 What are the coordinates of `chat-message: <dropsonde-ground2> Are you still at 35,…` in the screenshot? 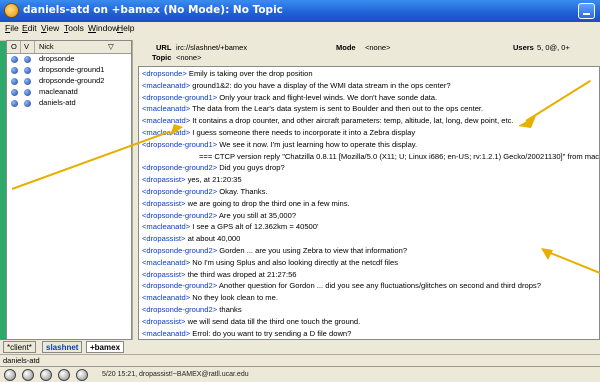 It's located at (219, 215).